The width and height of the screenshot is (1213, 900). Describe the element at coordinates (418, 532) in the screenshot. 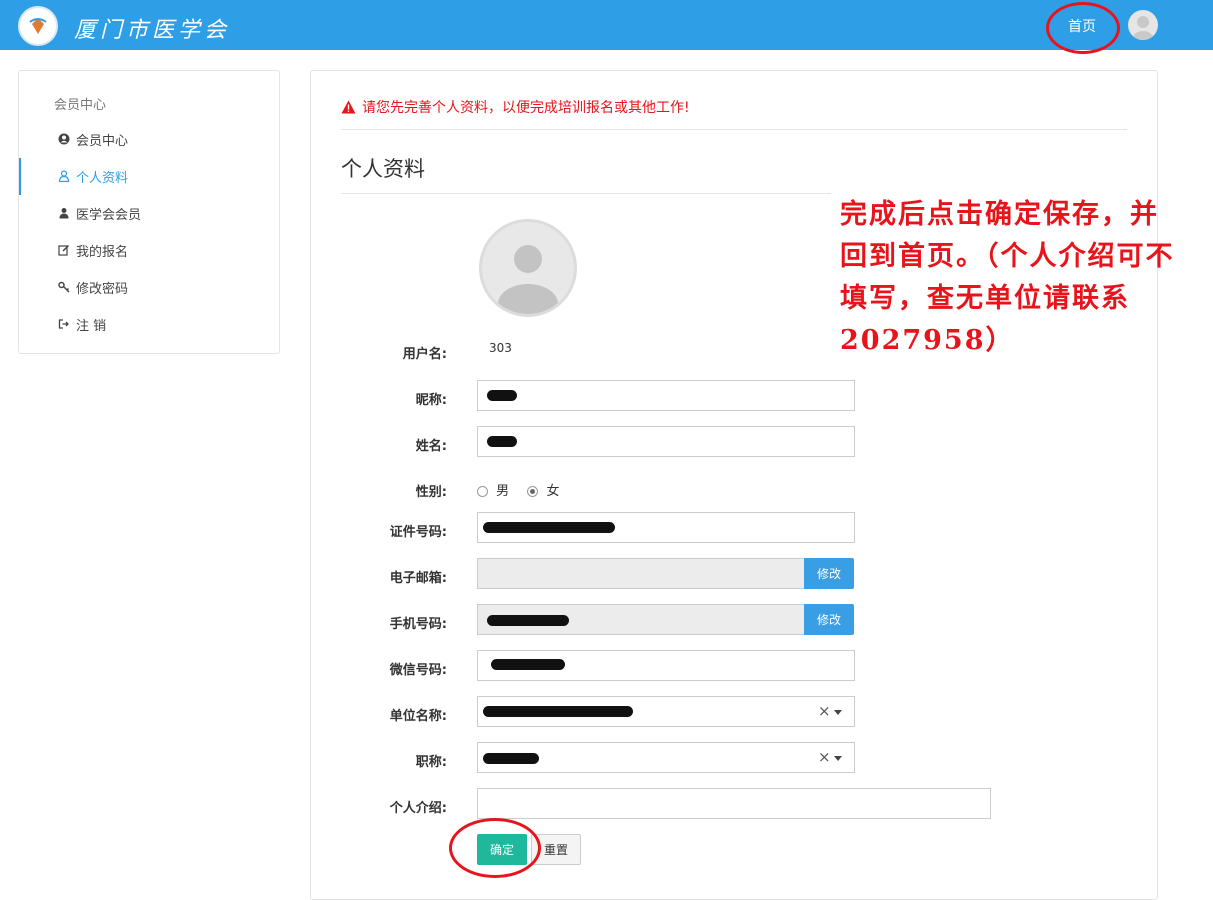

I see `id-number-label: 证件号码:` at that location.